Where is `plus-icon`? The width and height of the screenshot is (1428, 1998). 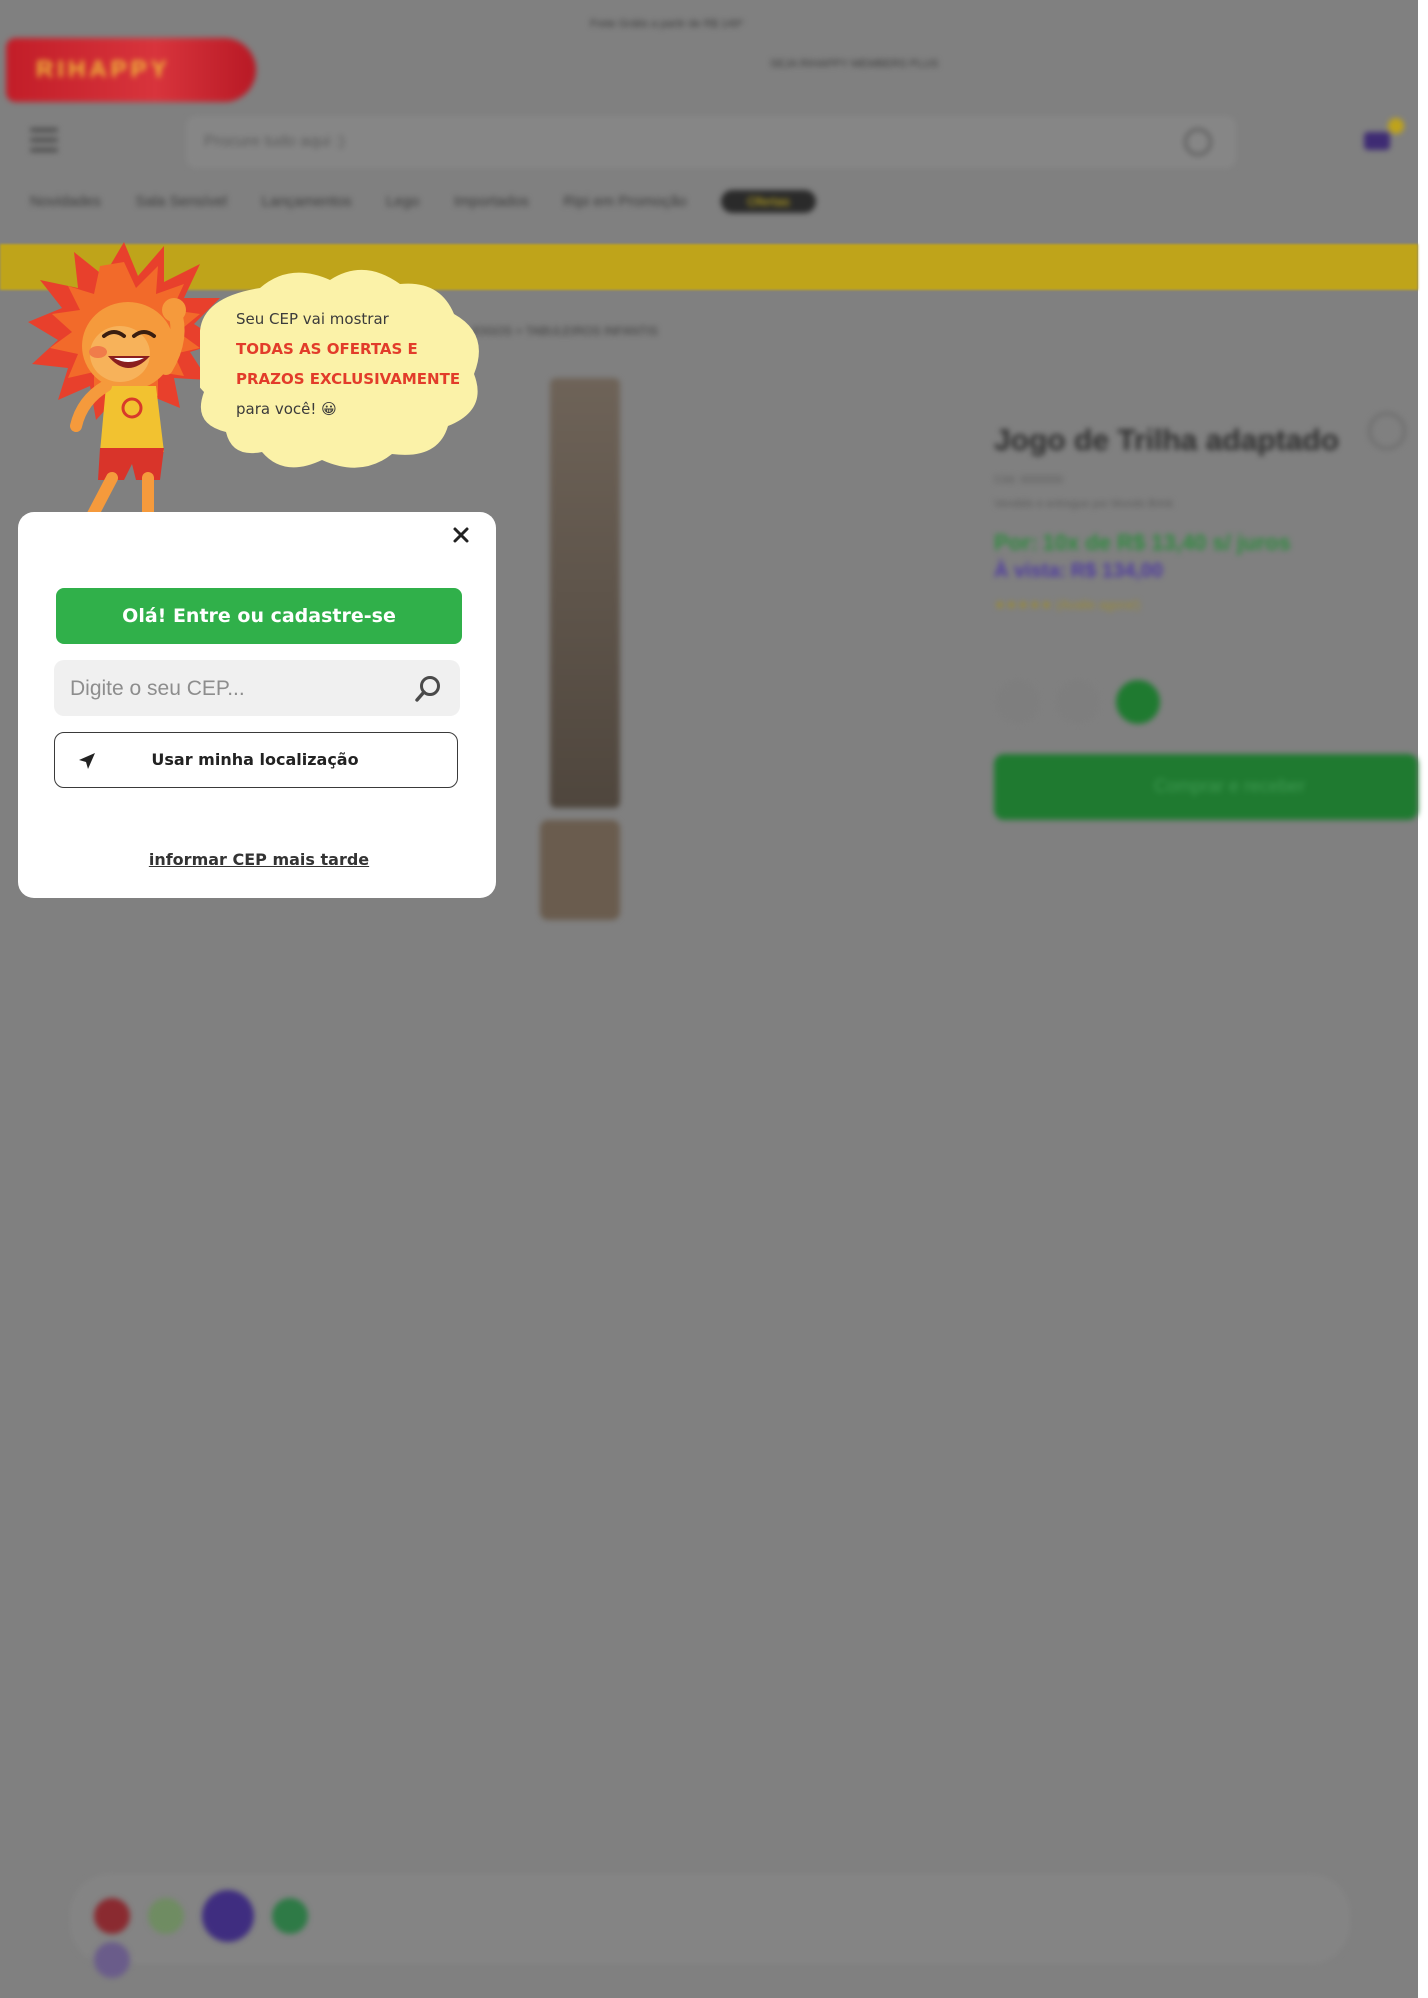
plus-icon is located at coordinates (1138, 702).